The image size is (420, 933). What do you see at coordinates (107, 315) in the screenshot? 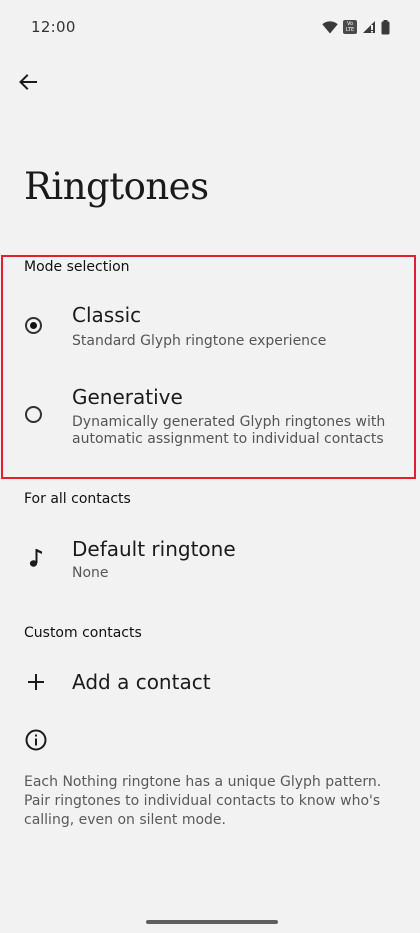
I see `option-title-classic: Classic` at bounding box center [107, 315].